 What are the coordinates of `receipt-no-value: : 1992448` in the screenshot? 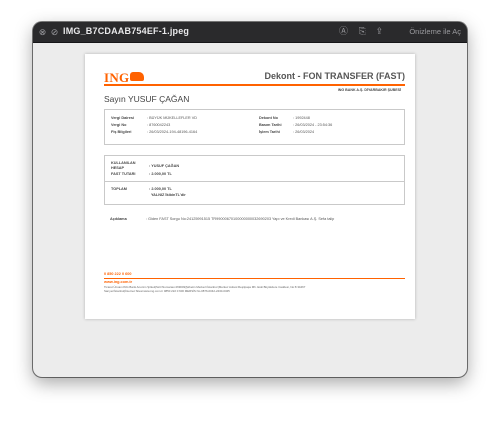 It's located at (301, 118).